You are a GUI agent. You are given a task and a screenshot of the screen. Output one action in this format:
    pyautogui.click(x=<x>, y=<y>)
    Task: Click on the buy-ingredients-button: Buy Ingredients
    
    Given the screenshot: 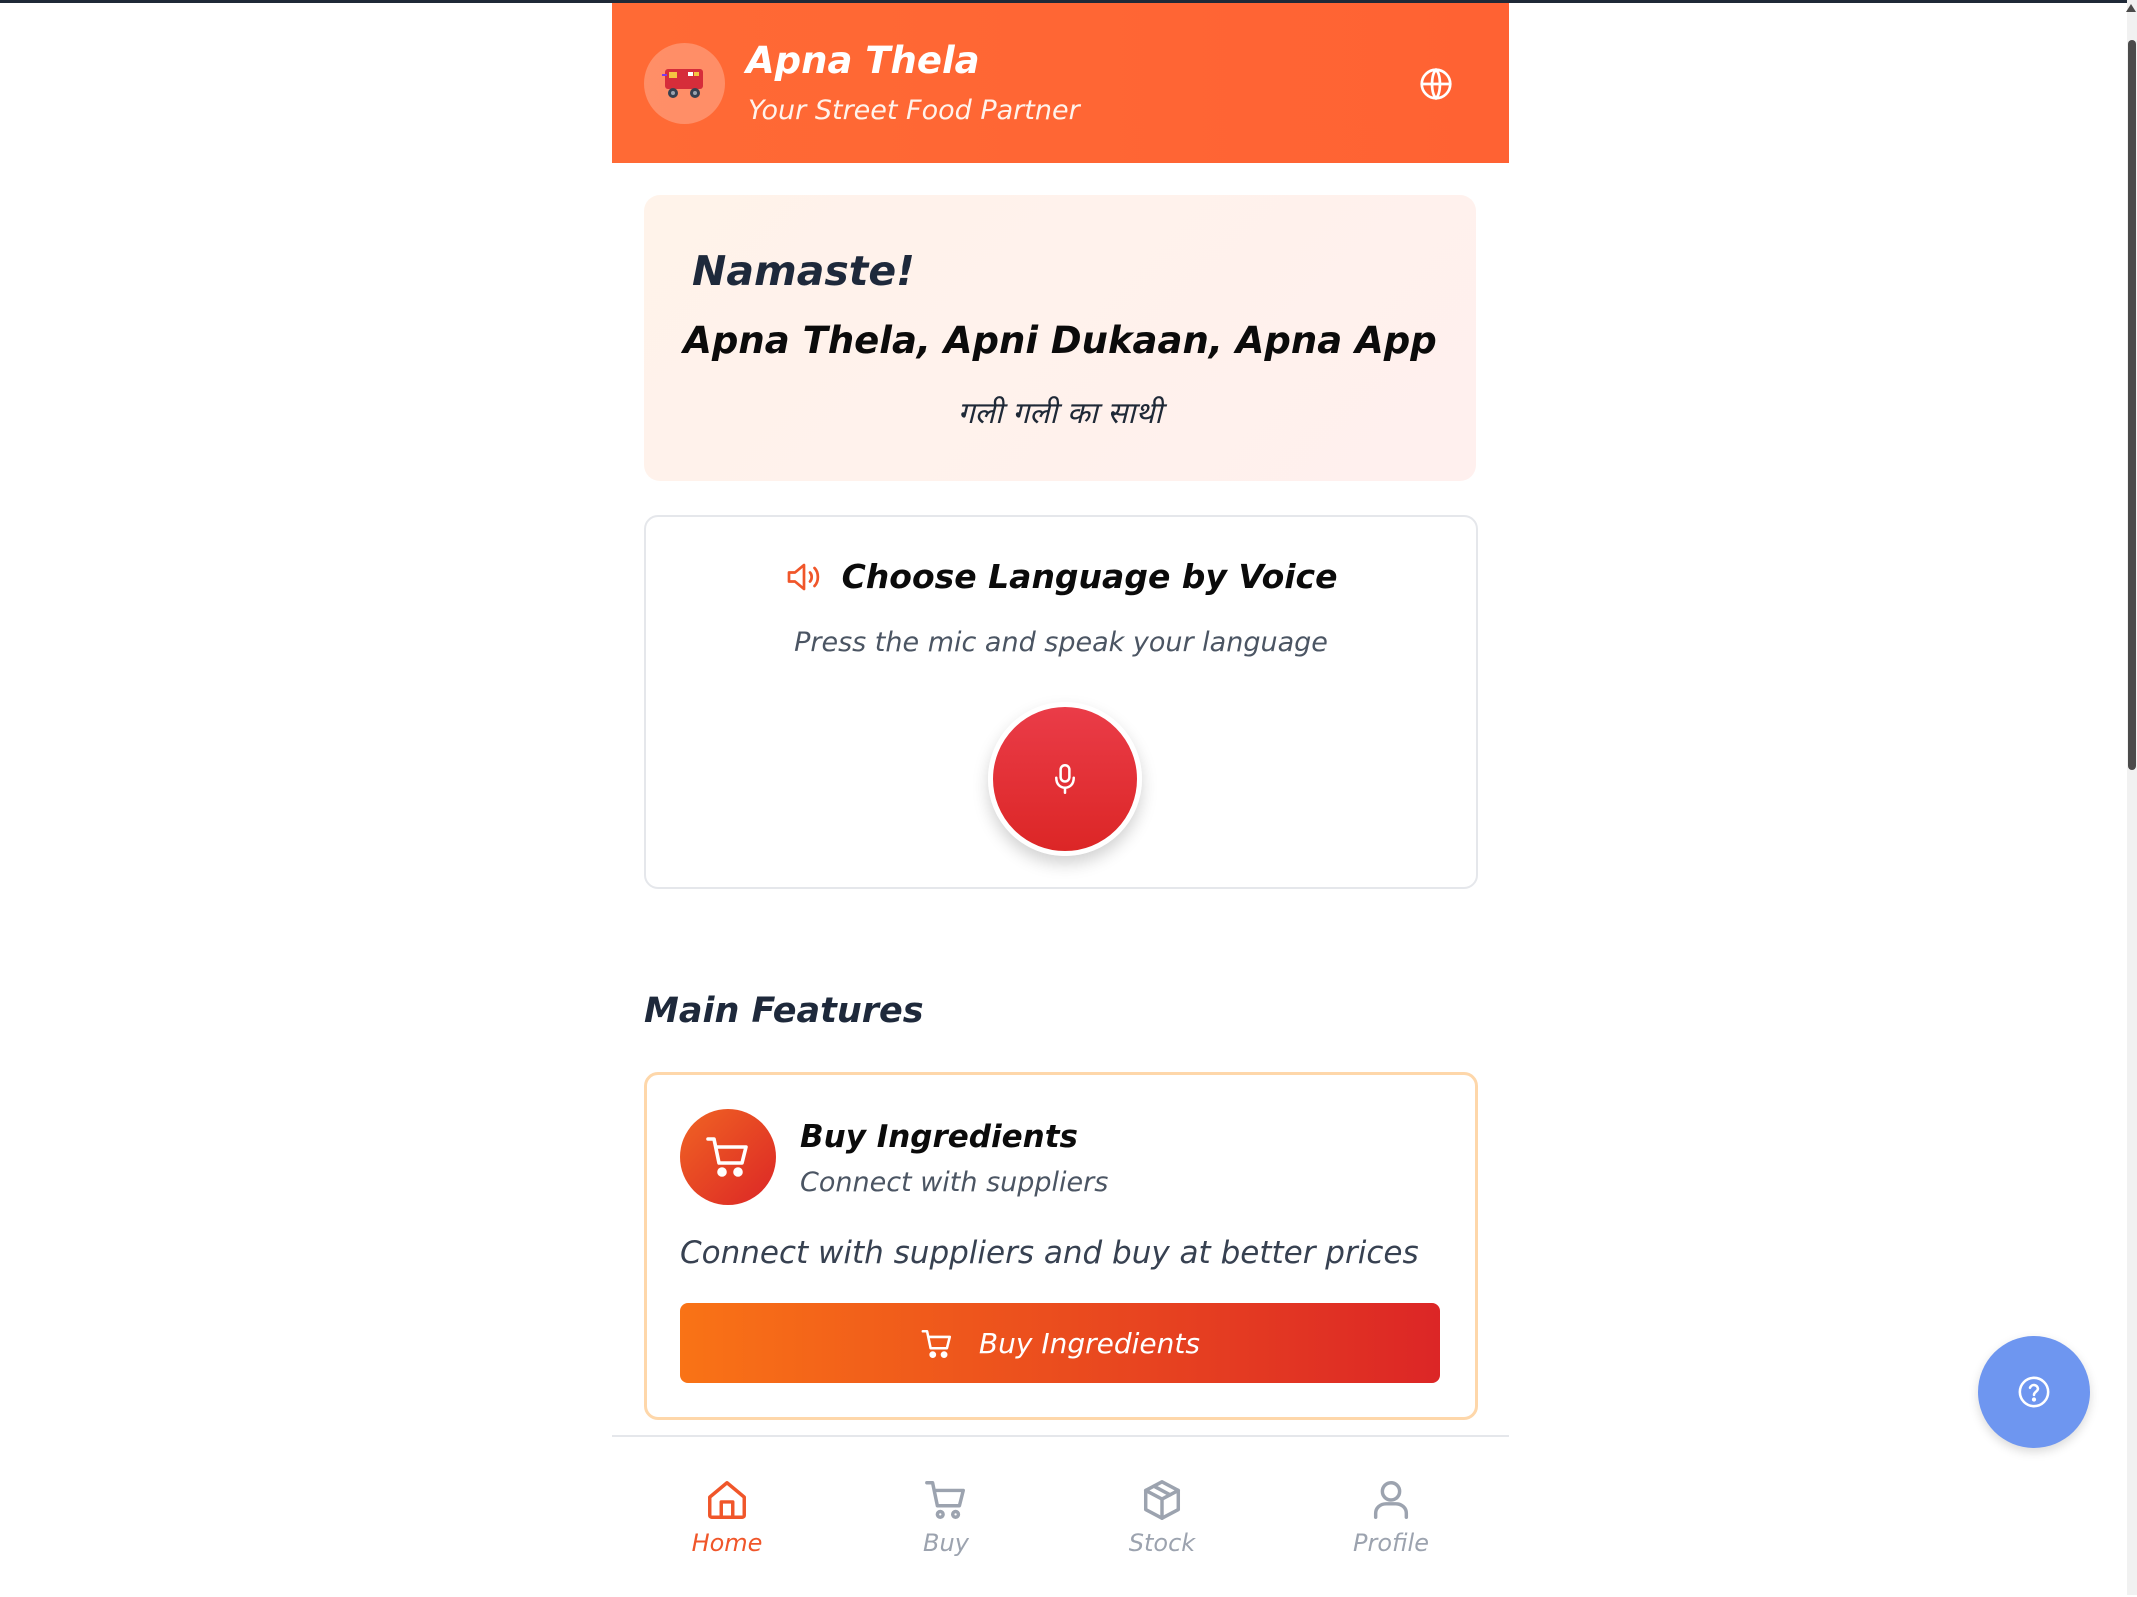 What is the action you would take?
    pyautogui.click(x=1060, y=1343)
    